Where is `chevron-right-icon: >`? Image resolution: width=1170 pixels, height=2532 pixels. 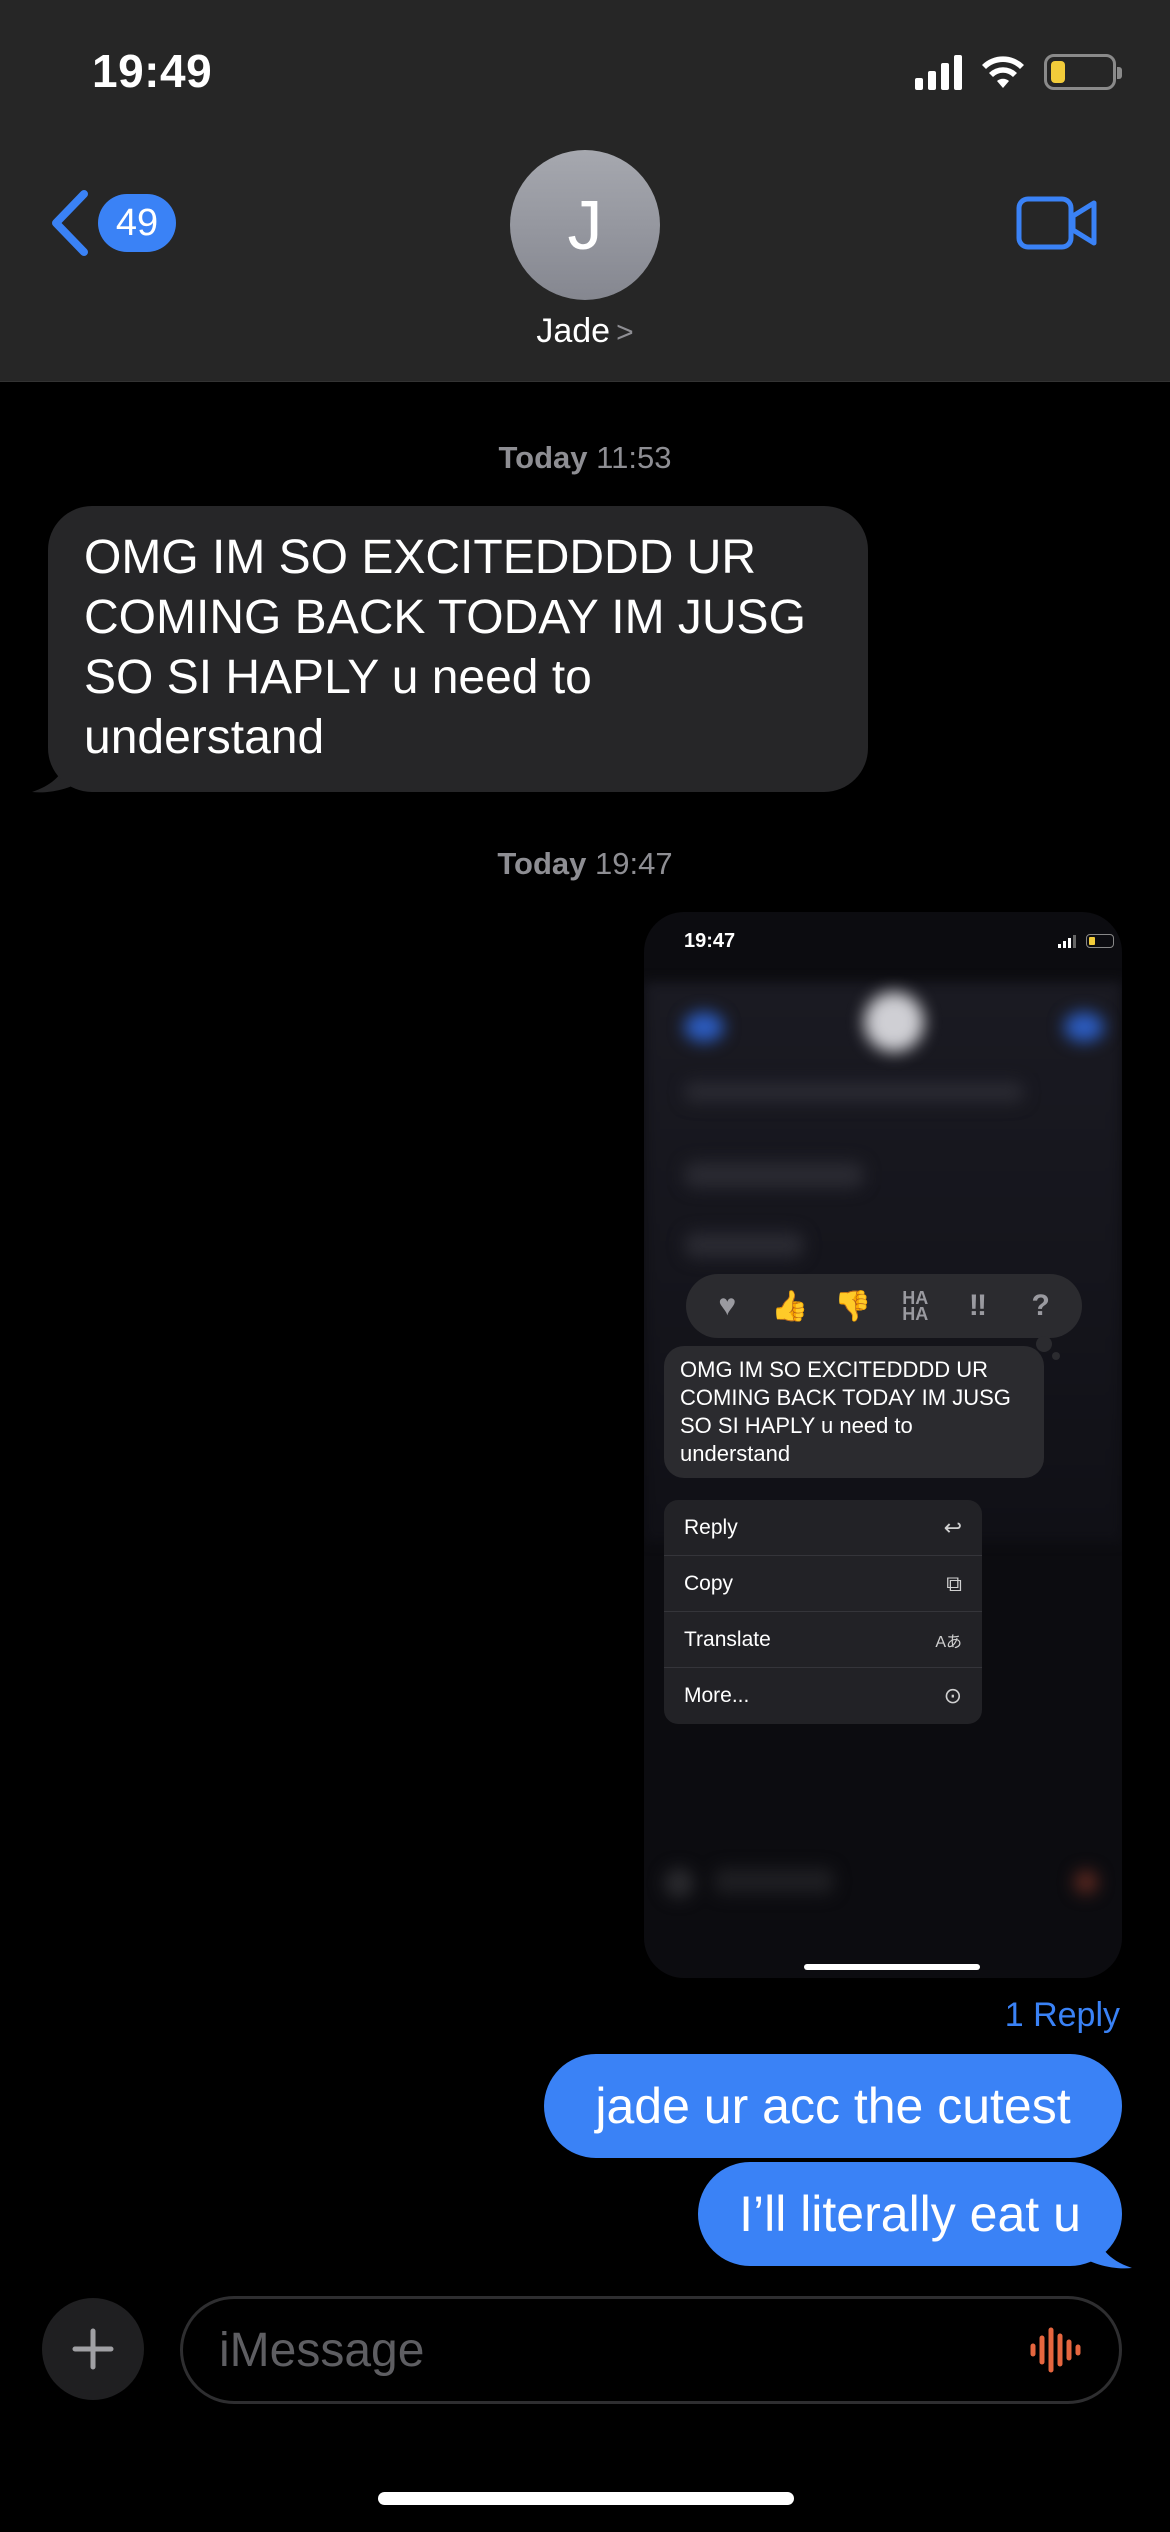 chevron-right-icon: > is located at coordinates (625, 332).